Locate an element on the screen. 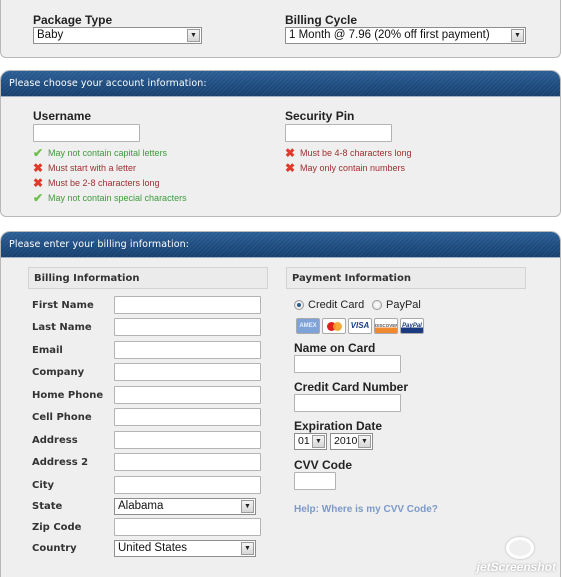 The height and width of the screenshot is (577, 562). cell-phone-input is located at coordinates (187, 417).